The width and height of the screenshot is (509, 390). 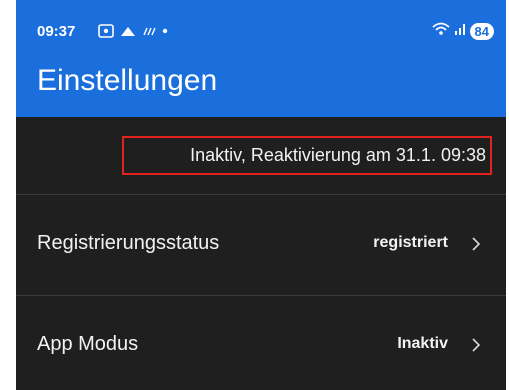 I want to click on notification-icons, so click(x=133, y=31).